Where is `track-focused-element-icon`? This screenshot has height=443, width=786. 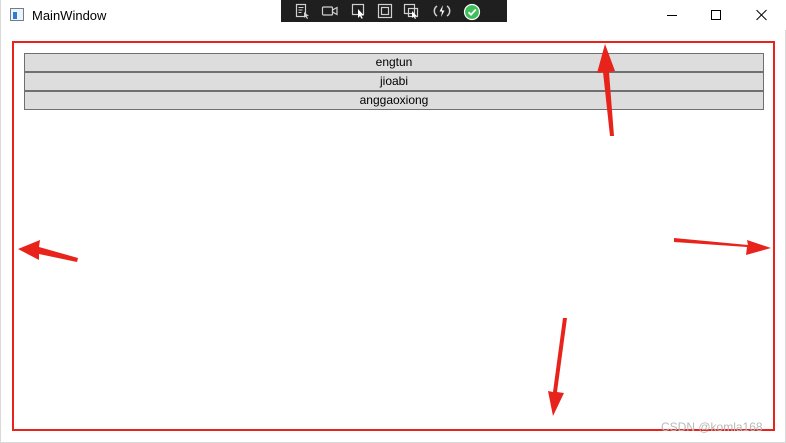
track-focused-element-icon is located at coordinates (411, 11).